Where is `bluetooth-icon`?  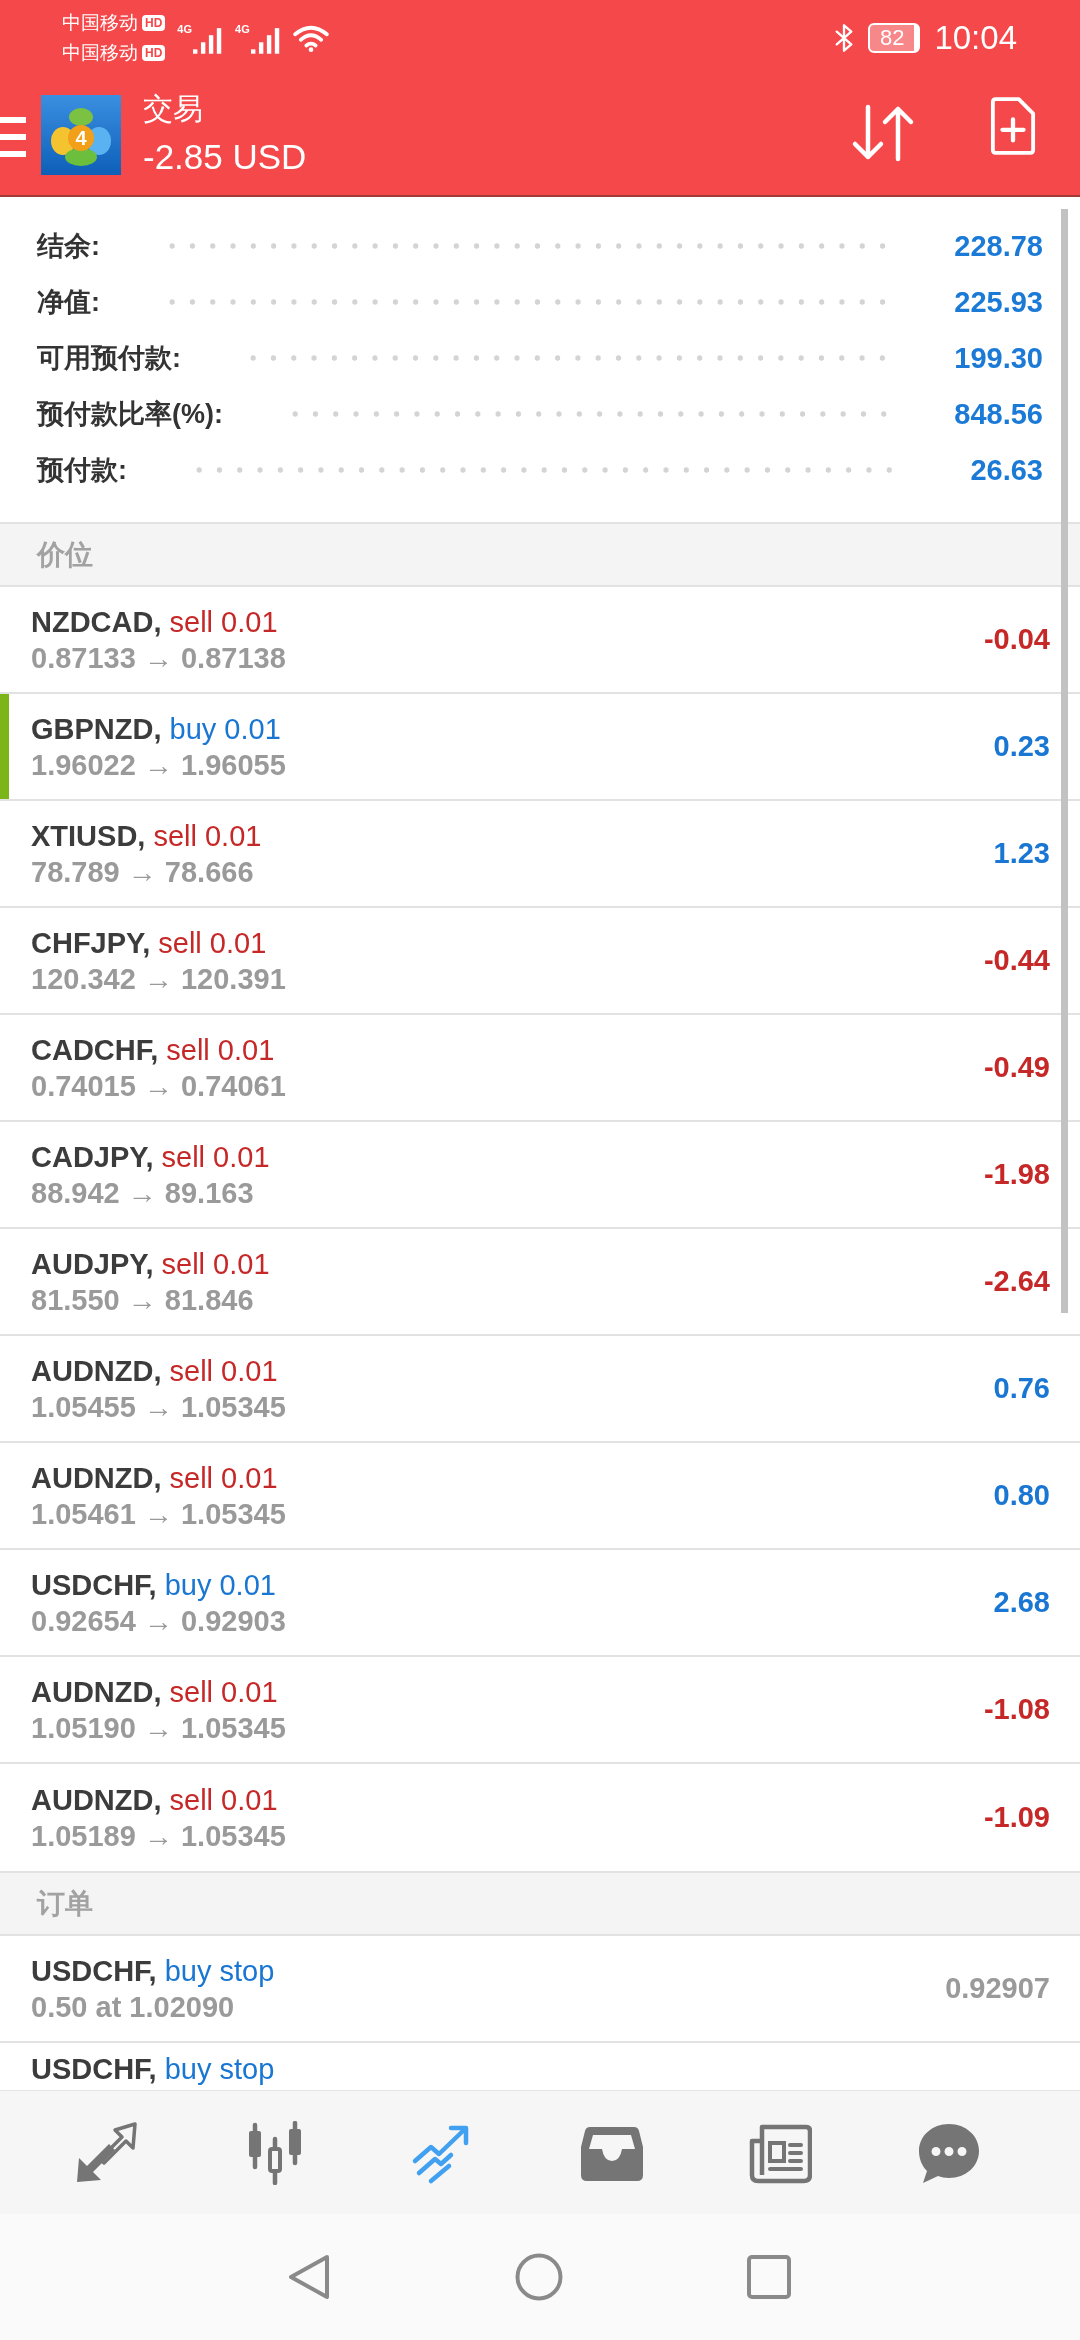
bluetooth-icon is located at coordinates (843, 38).